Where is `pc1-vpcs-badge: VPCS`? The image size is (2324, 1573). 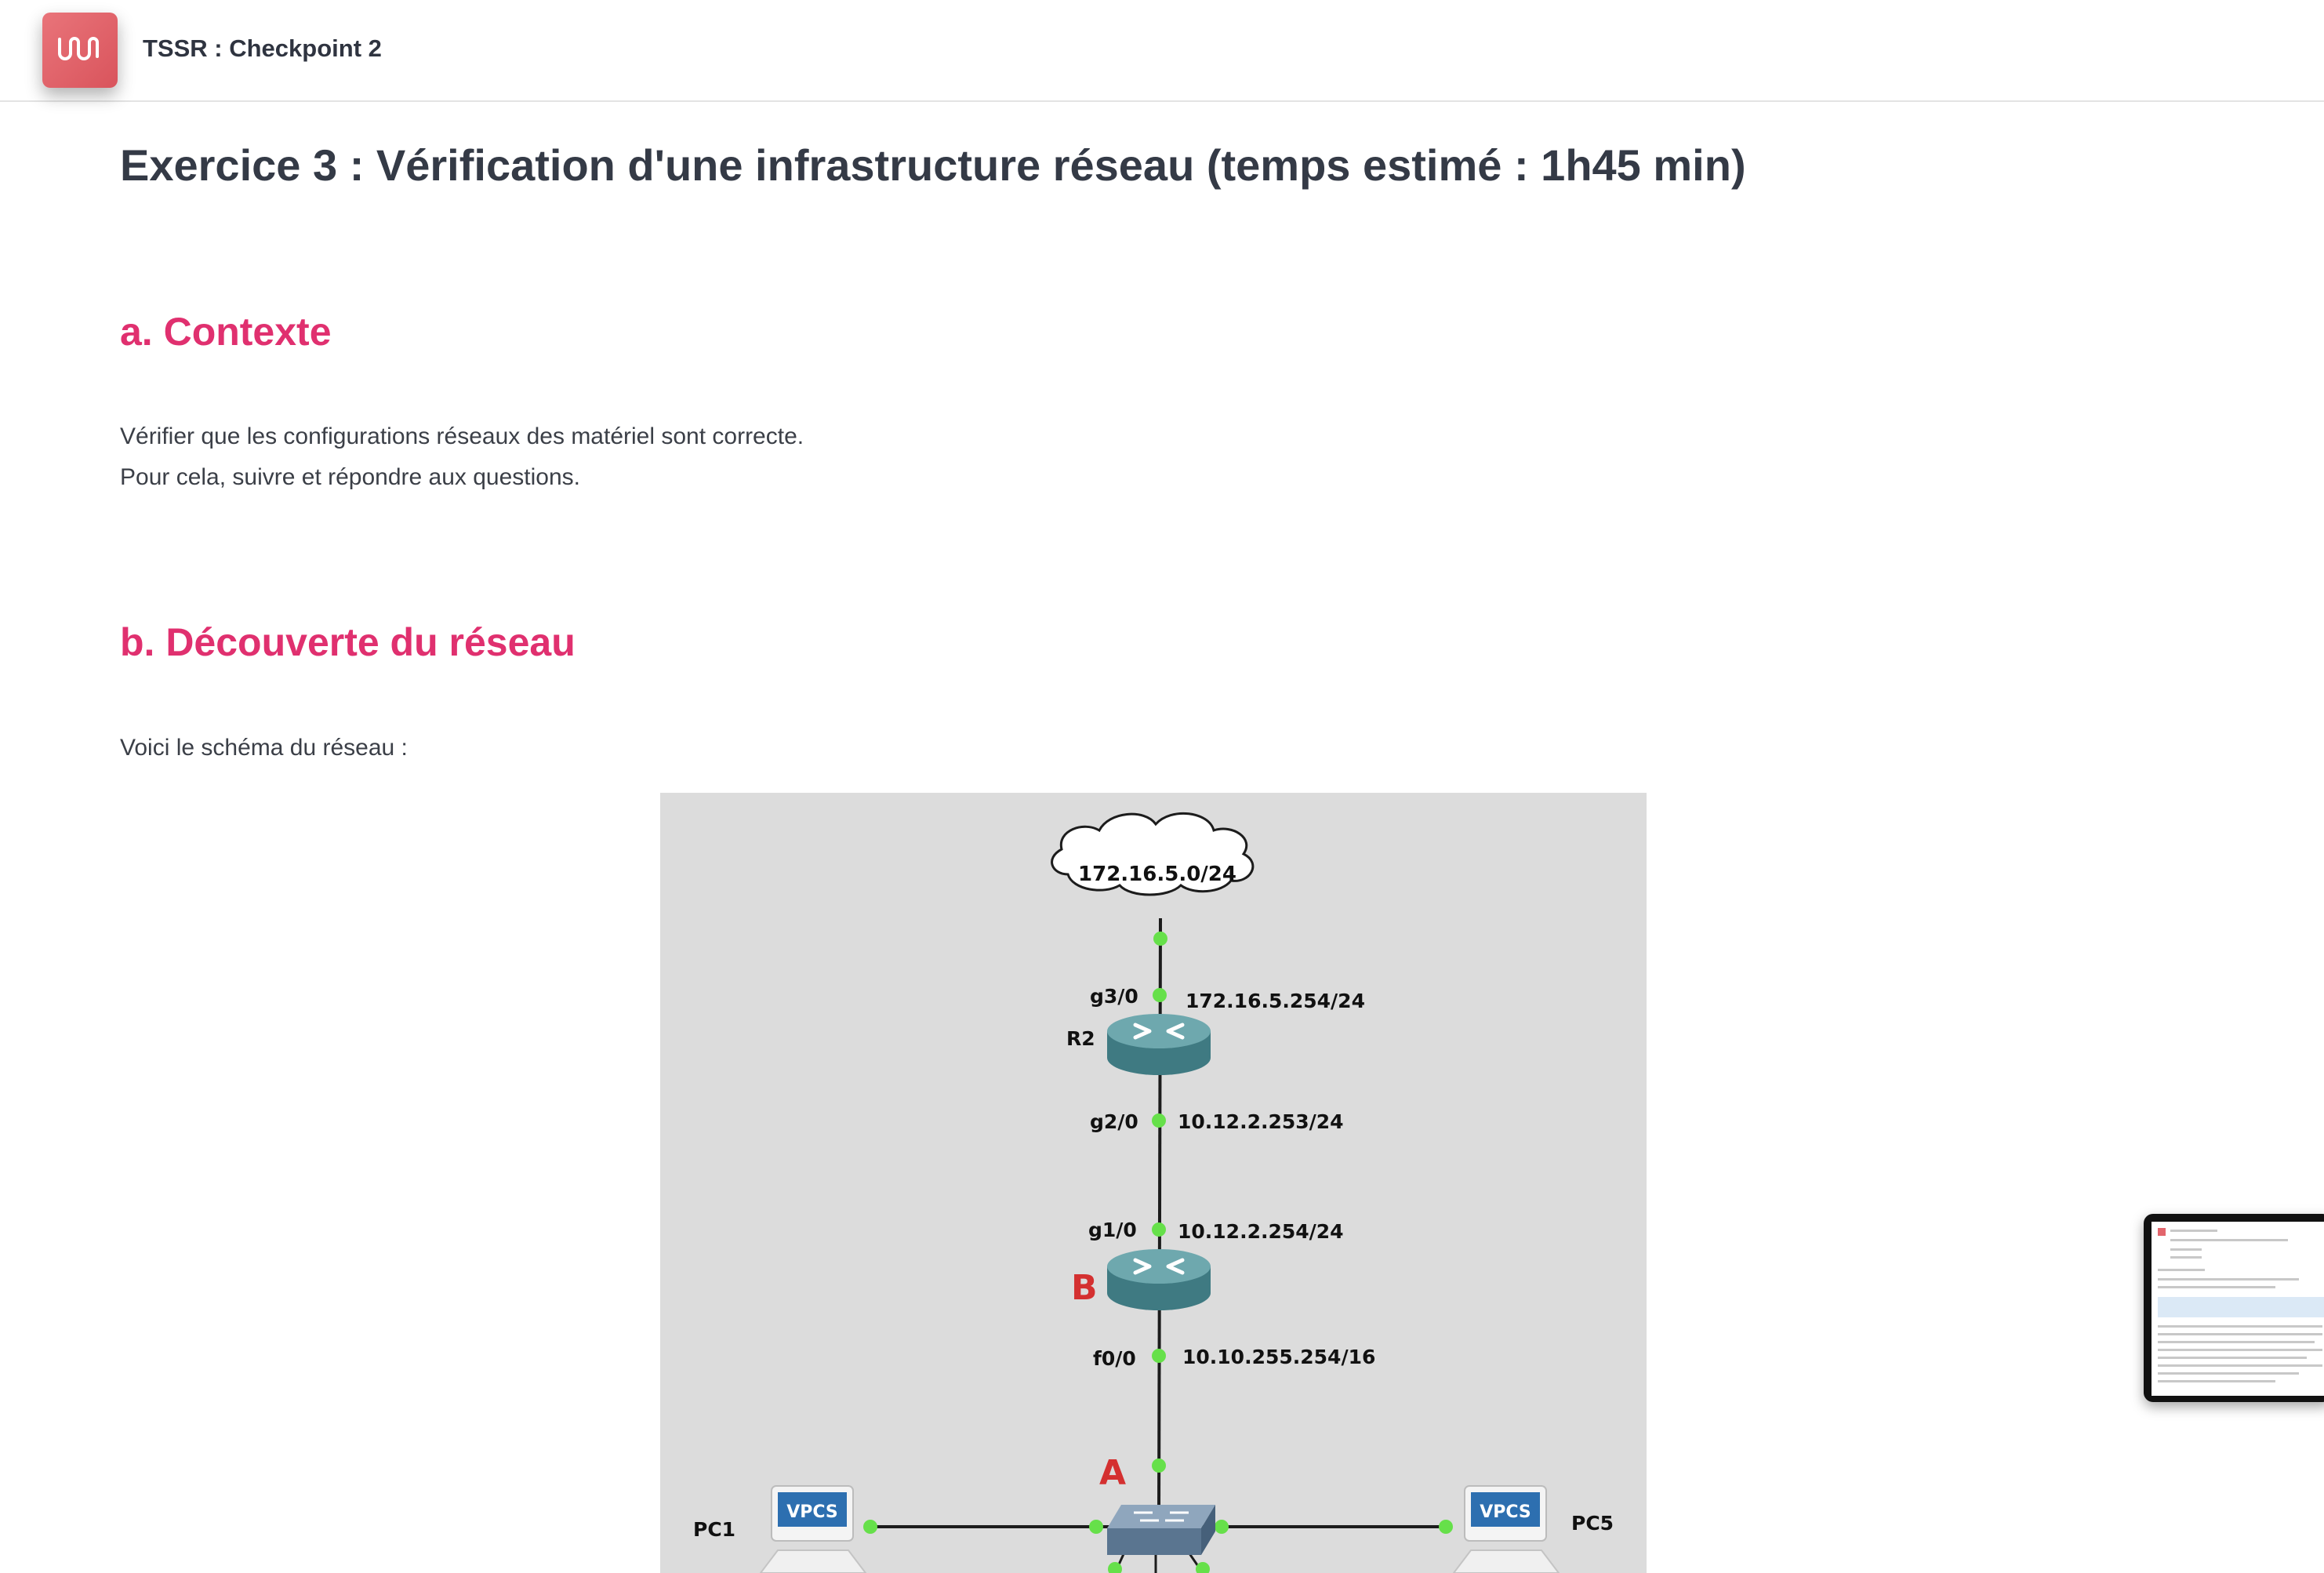 pc1-vpcs-badge: VPCS is located at coordinates (812, 1512).